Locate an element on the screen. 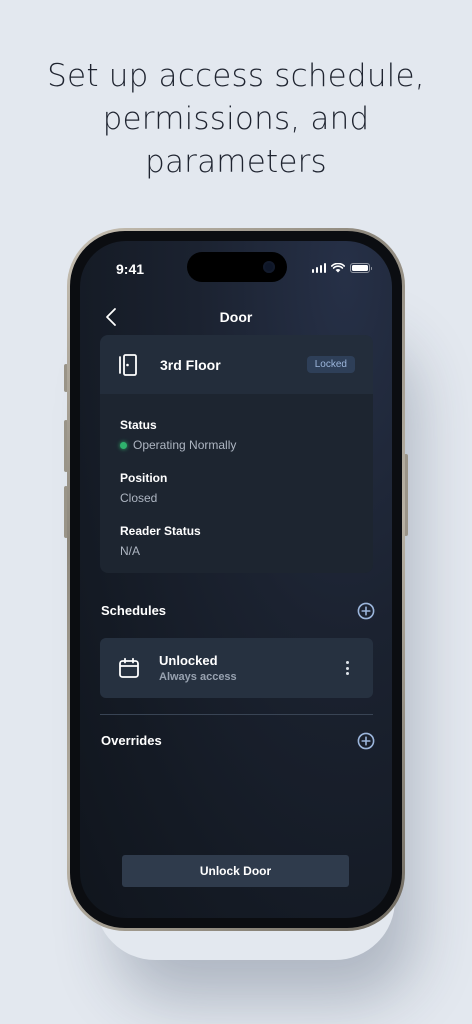 The height and width of the screenshot is (1024, 472). headline-line-2: permissions, and is located at coordinates (236, 119).